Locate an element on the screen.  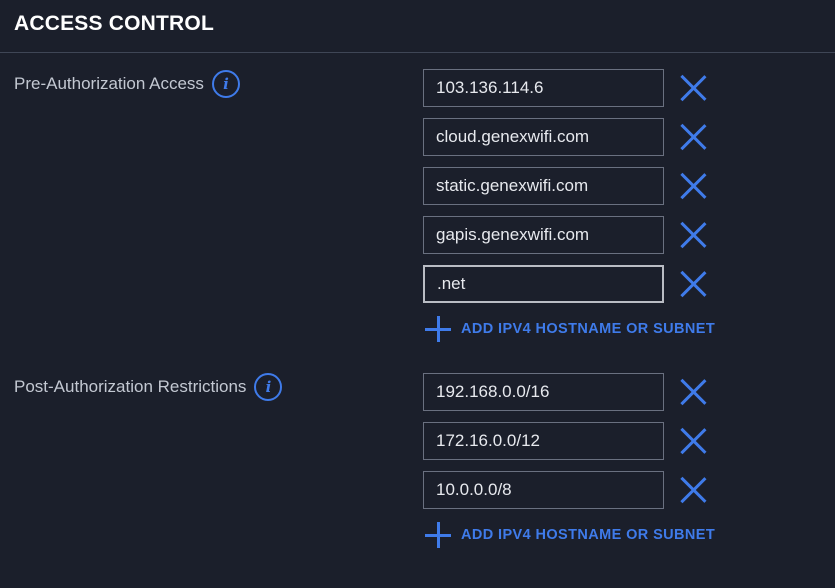
post-auth-add-button: ADD IPV4 HOSTNAME OR SUBNET is located at coordinates (570, 535).